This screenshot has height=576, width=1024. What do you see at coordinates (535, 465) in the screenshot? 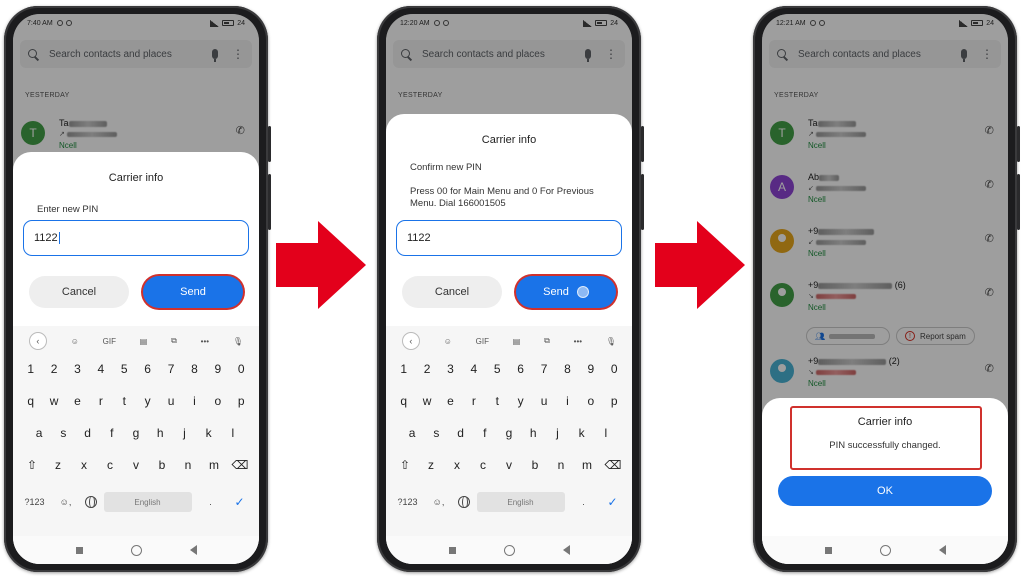
I see `key-b: b` at bounding box center [535, 465].